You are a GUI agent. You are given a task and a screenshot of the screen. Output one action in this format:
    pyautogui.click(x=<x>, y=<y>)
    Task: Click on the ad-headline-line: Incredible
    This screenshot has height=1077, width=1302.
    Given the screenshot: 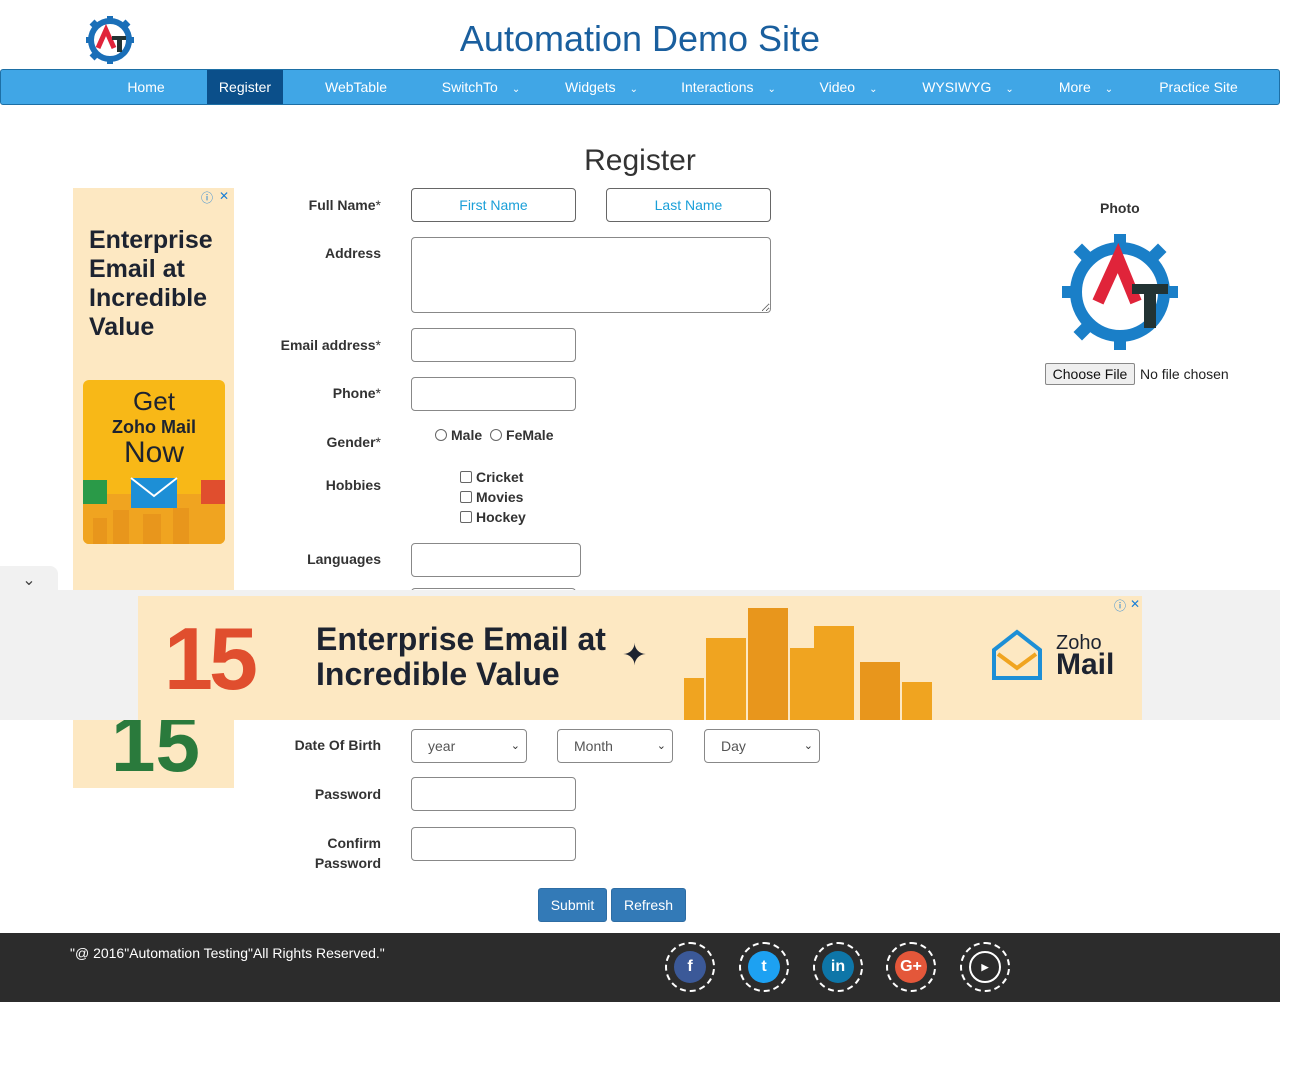 What is the action you would take?
    pyautogui.click(x=148, y=298)
    